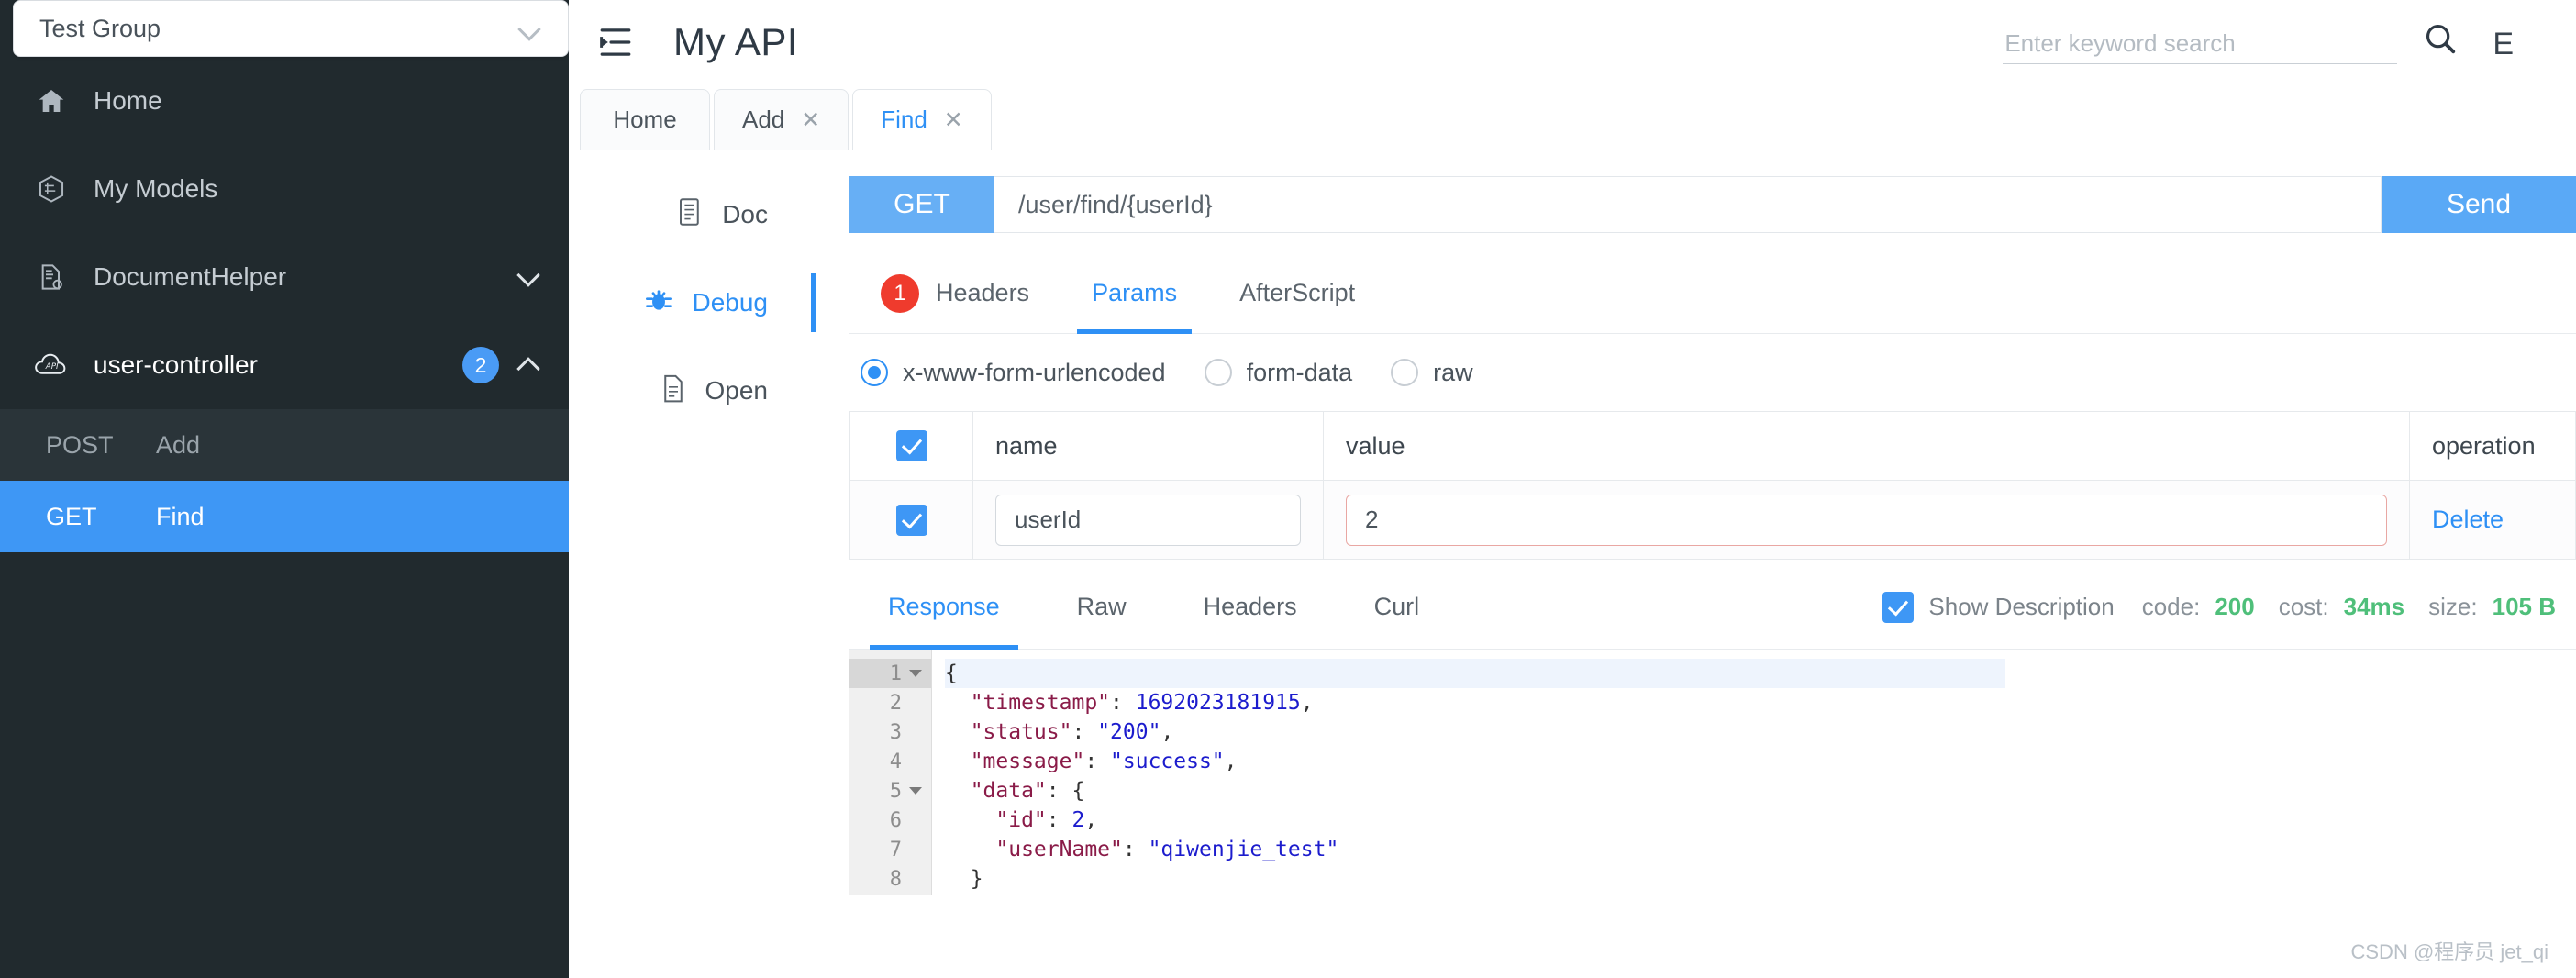 The width and height of the screenshot is (2576, 978). I want to click on editor-code-line: "id": 2,, so click(1021, 820).